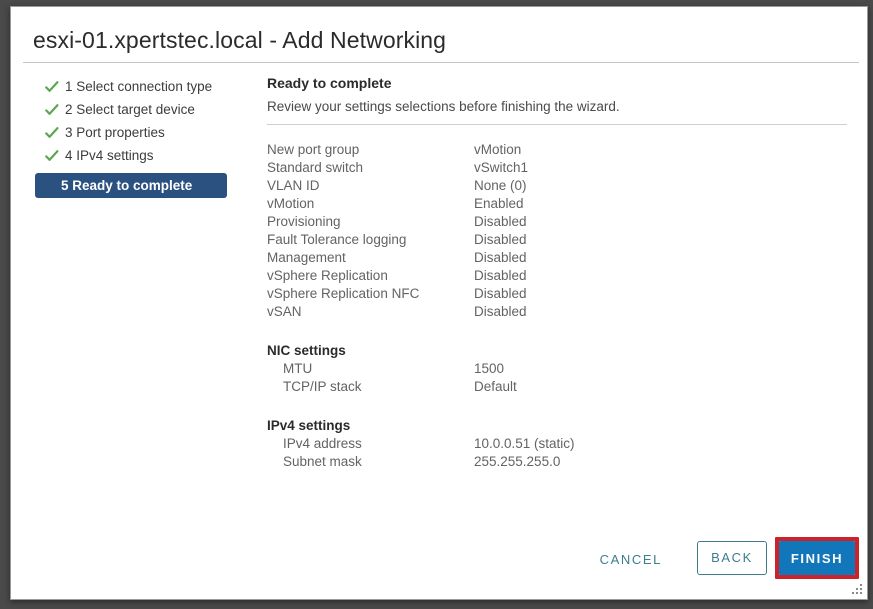  What do you see at coordinates (329, 83) in the screenshot?
I see `panel-heading: Ready to complete` at bounding box center [329, 83].